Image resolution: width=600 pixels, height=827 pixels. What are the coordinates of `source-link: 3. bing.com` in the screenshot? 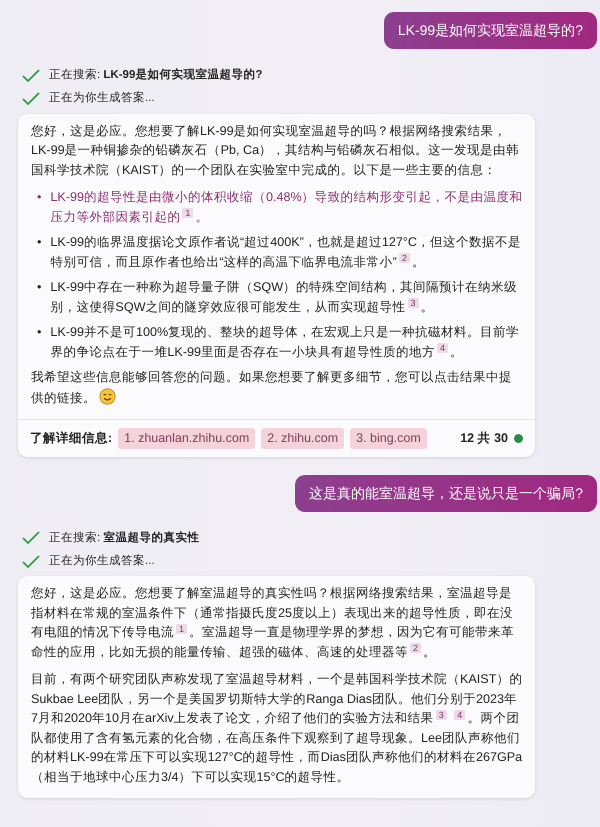 It's located at (388, 438).